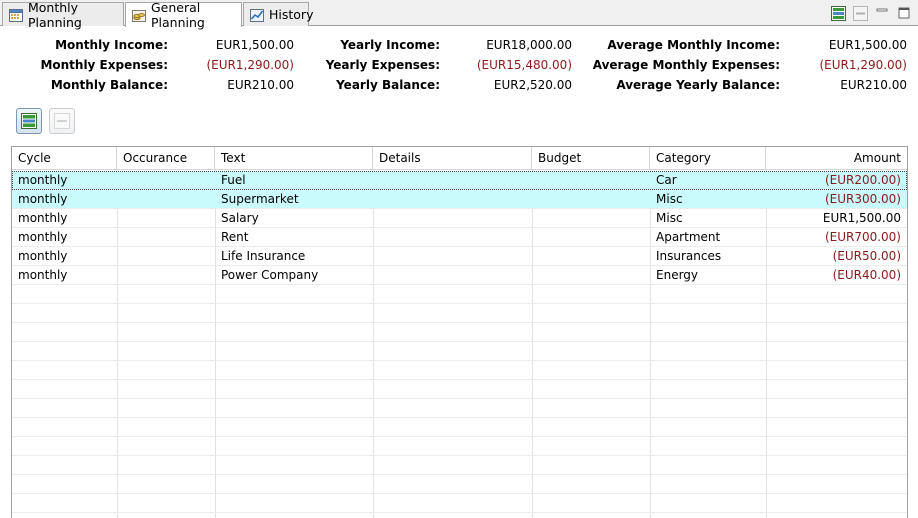 This screenshot has width=918, height=518. What do you see at coordinates (862, 237) in the screenshot?
I see `cell-amount: (EUR700.00)` at bounding box center [862, 237].